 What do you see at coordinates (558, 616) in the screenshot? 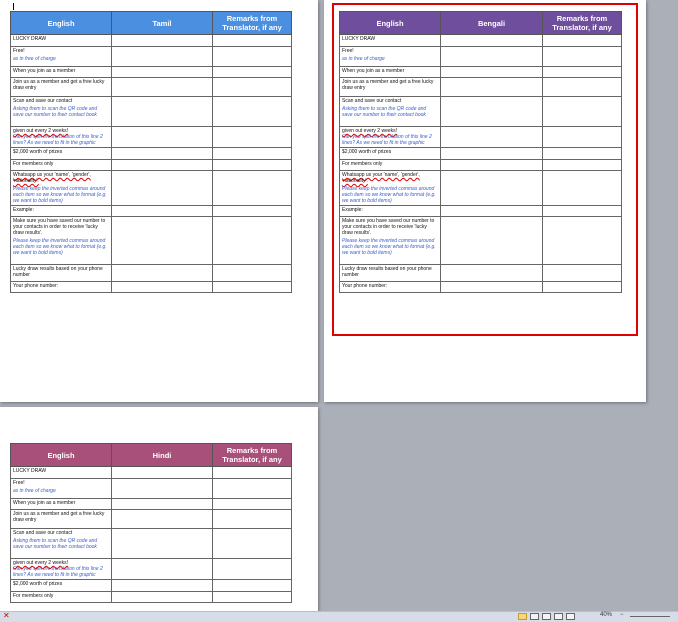
I see `outline-view-icon` at bounding box center [558, 616].